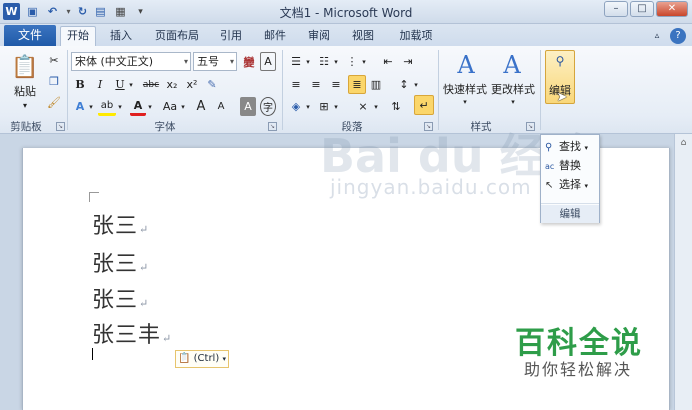  Describe the element at coordinates (466, 65) in the screenshot. I see `quick-styles-icon: A` at that location.